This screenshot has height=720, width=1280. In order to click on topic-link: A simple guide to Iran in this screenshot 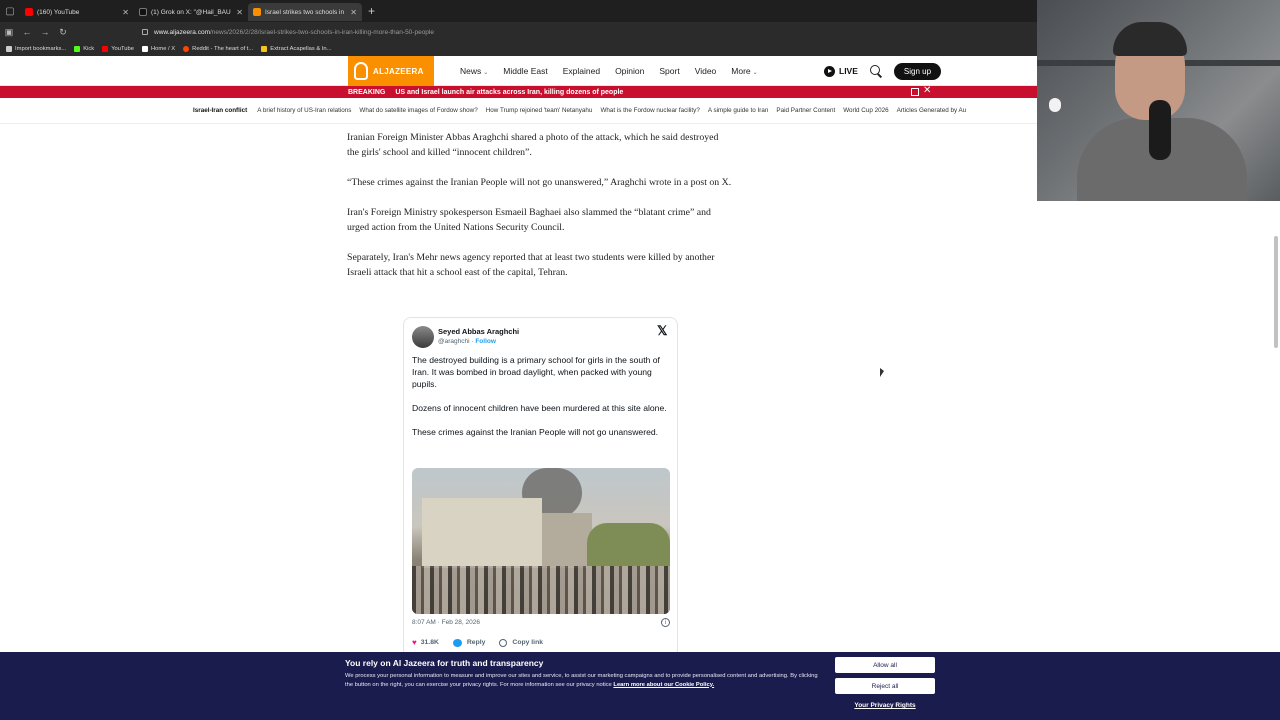, I will do `click(738, 110)`.